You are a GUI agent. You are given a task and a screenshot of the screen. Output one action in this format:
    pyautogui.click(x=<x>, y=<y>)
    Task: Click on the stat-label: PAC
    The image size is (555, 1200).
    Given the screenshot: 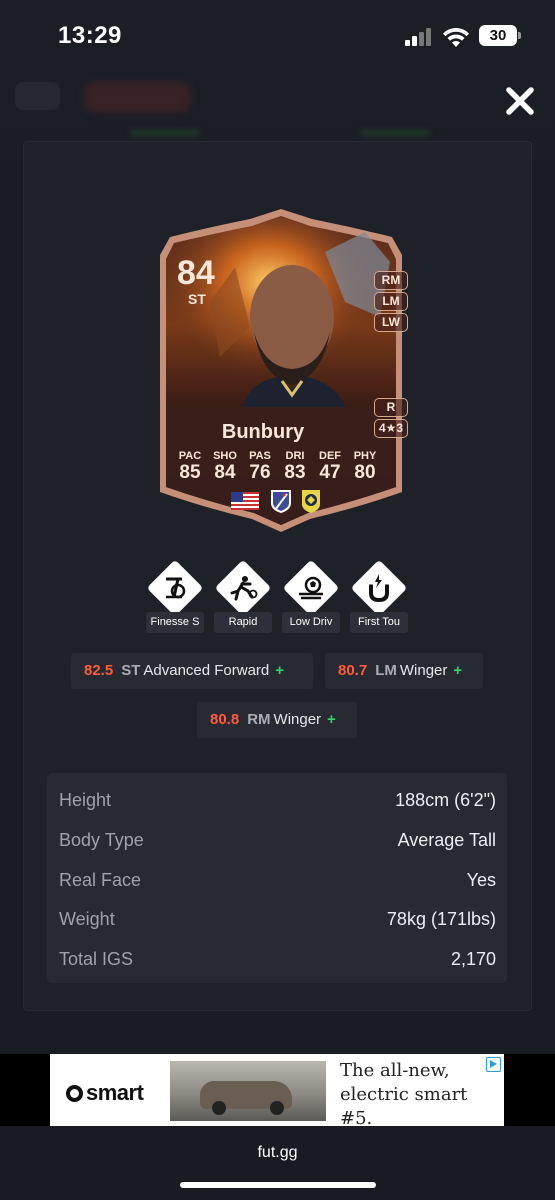 What is the action you would take?
    pyautogui.click(x=190, y=456)
    